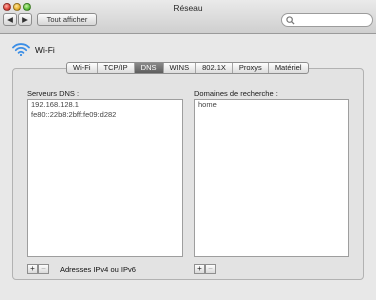 This screenshot has height=300, width=376. I want to click on search-field, so click(327, 20).